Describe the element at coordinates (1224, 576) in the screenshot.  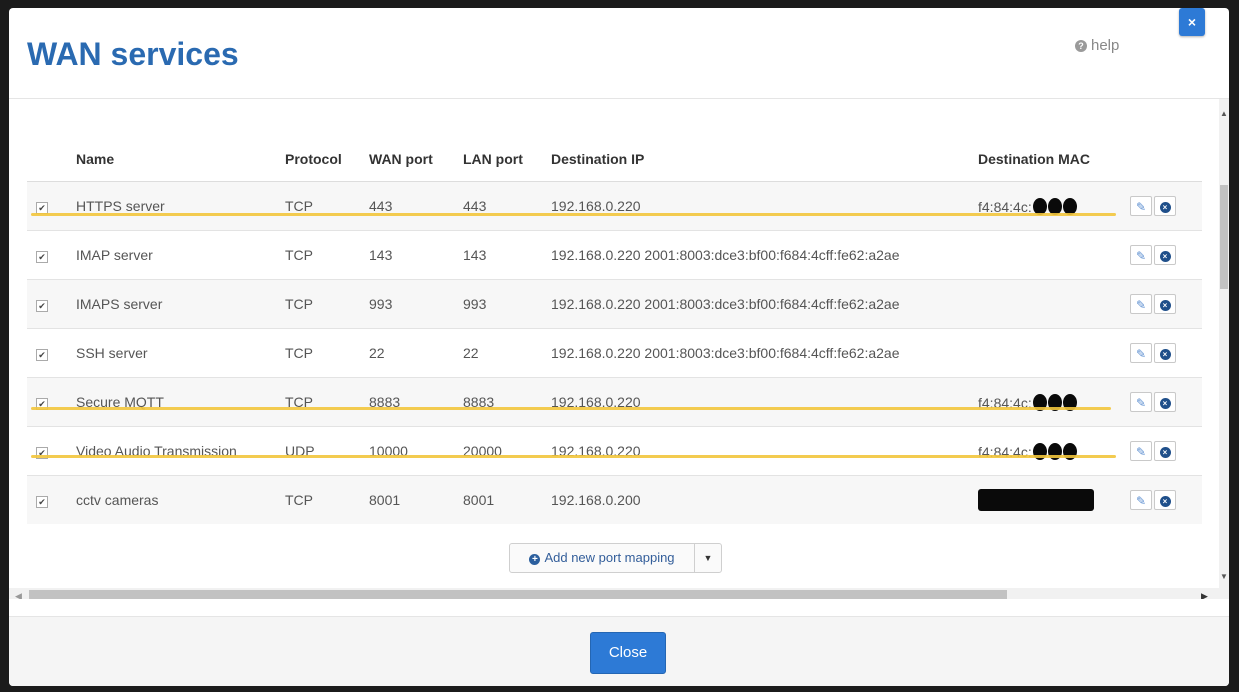
I see `scroll-down-arrow-icon: ▼` at that location.